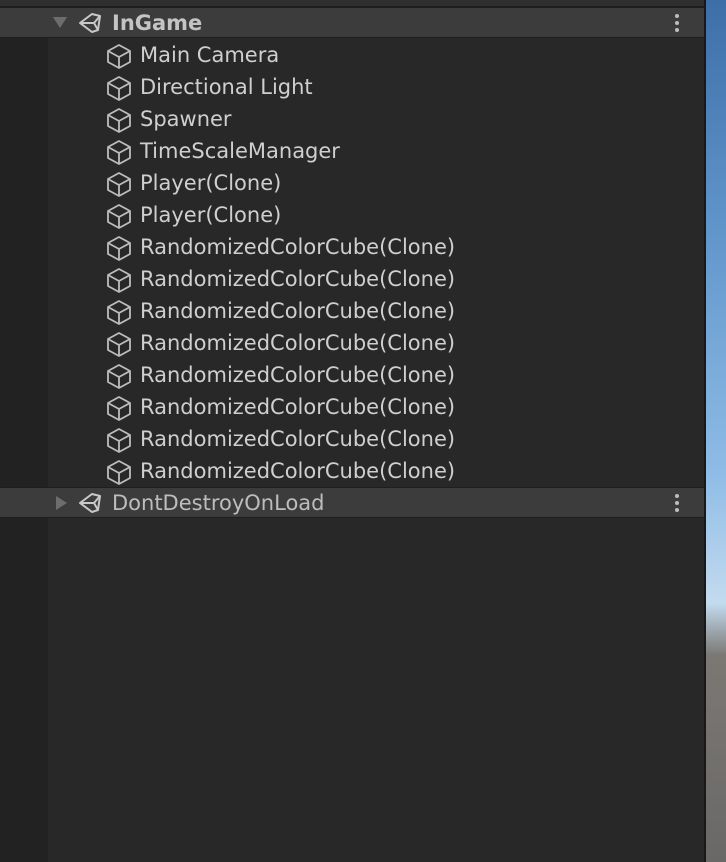  I want to click on hierarchy-item-label: Spawner, so click(186, 119).